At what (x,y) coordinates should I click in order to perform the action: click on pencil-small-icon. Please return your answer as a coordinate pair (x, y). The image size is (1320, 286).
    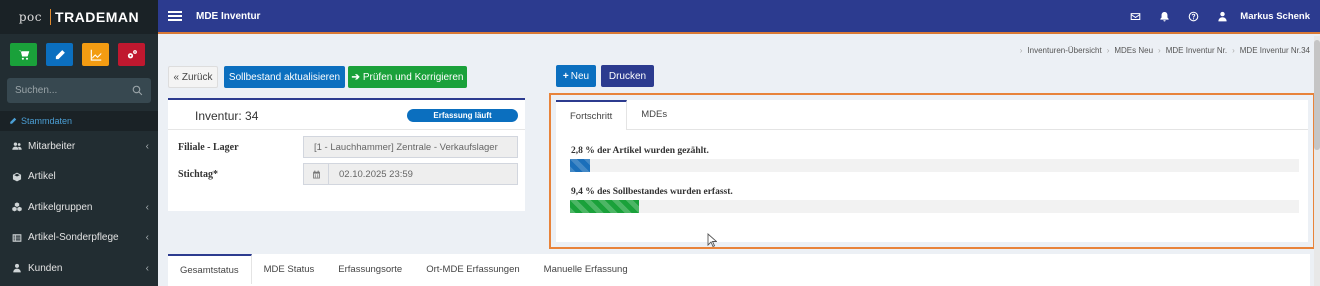
    Looking at the image, I should click on (13, 120).